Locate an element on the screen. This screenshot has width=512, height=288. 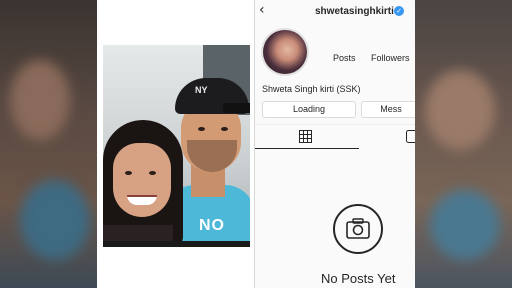
verified-badge-icon: ✓ is located at coordinates (399, 11).